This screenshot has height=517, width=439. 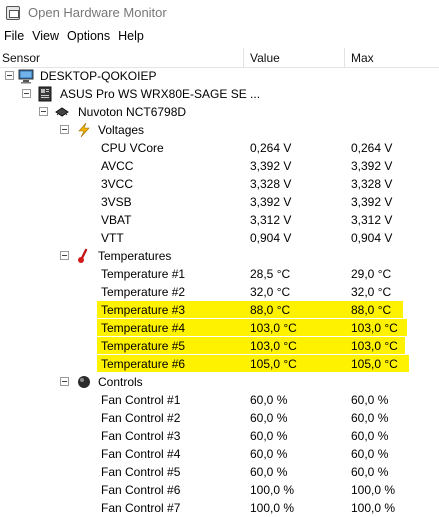 I want to click on sensor-name: Temperature #3, so click(x=143, y=310).